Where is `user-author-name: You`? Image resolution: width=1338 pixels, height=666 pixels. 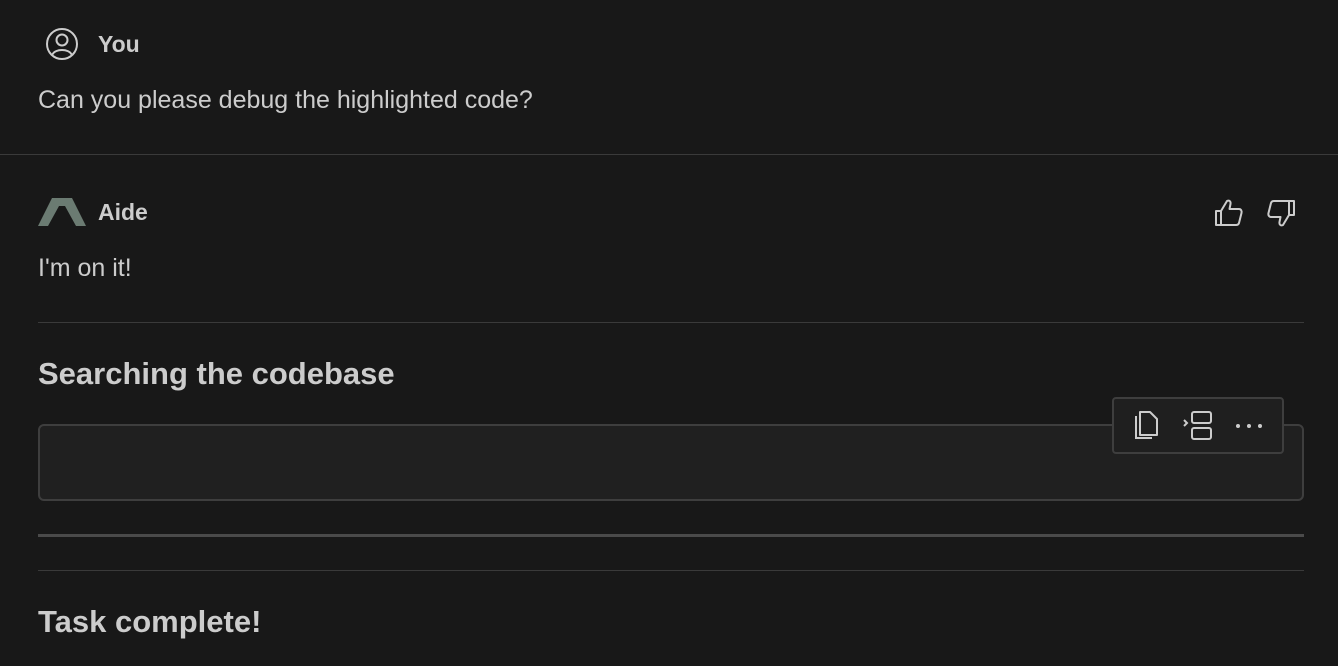
user-author-name: You is located at coordinates (119, 44).